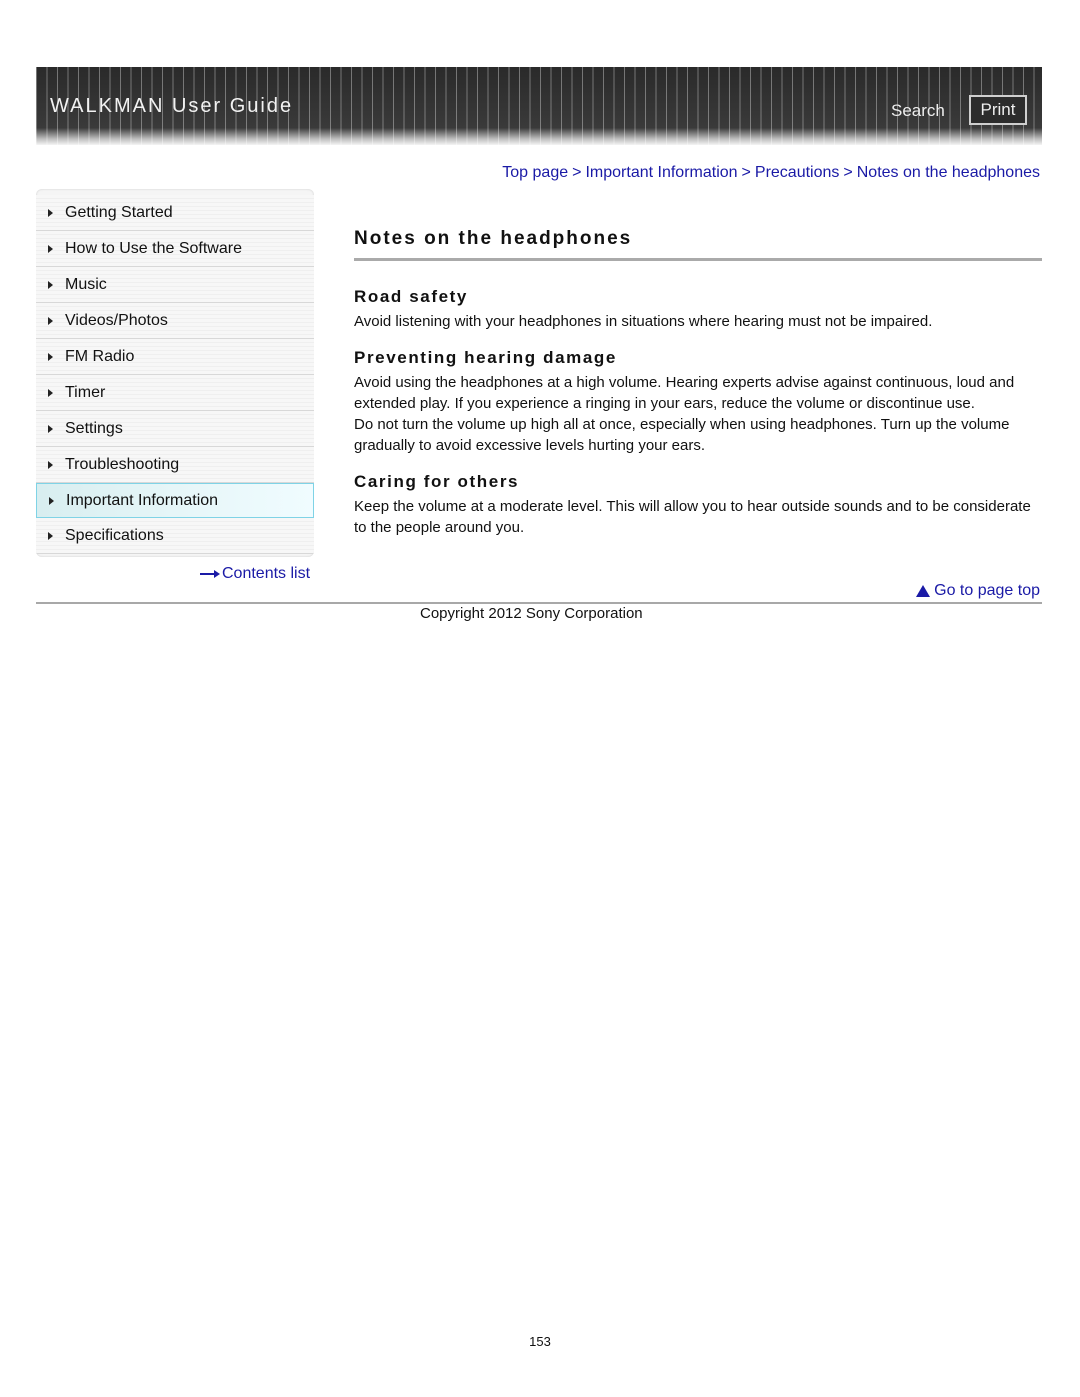 The height and width of the screenshot is (1397, 1080). I want to click on page-title: Notes on the headphones, so click(698, 244).